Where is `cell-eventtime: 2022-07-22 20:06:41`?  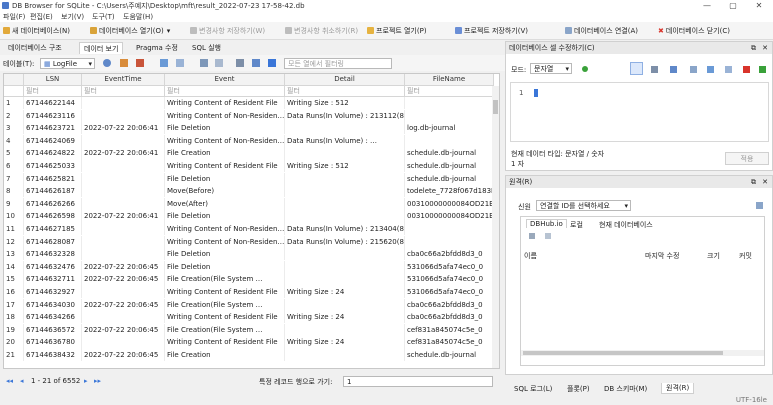
cell-eventtime: 2022-07-22 20:06:41 is located at coordinates (123, 128).